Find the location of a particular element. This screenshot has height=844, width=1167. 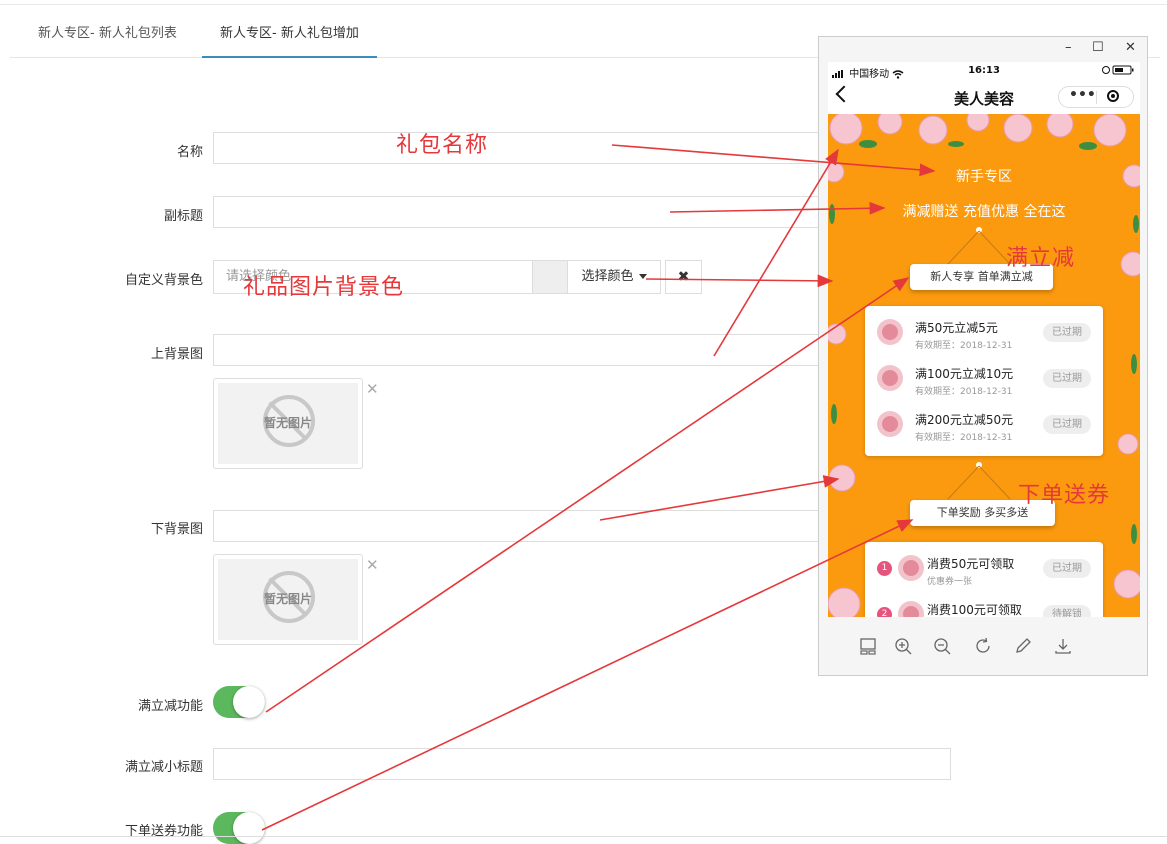

coupon-desc: 优惠券一张 is located at coordinates (950, 582).